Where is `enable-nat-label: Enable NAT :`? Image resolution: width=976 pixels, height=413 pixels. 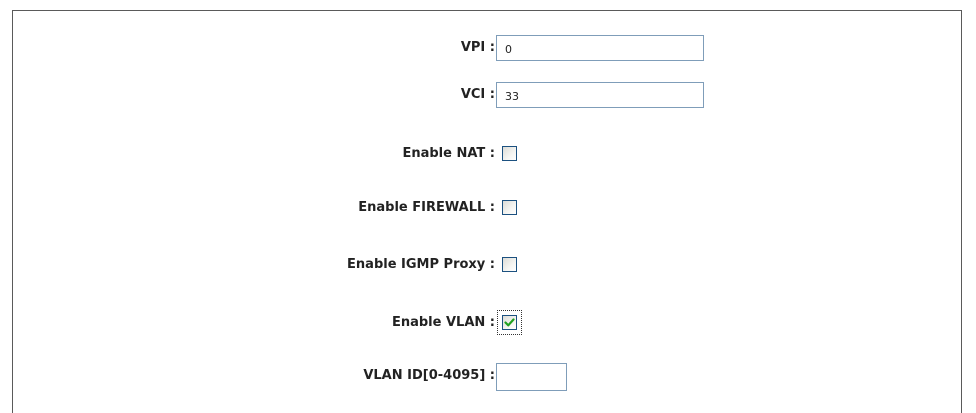
enable-nat-label: Enable NAT : is located at coordinates (448, 153).